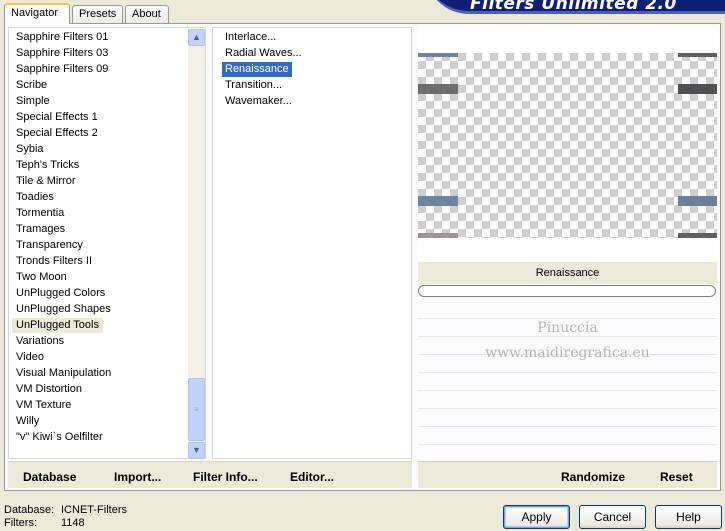  Describe the element at coordinates (57, 133) in the screenshot. I see `category-item: Special Effects 2` at that location.